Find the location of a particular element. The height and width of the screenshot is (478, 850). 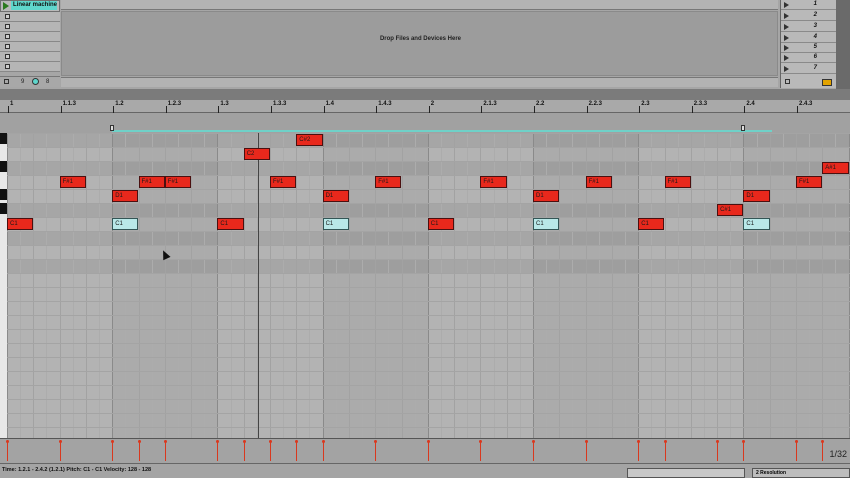

loop-brace is located at coordinates (442, 131).